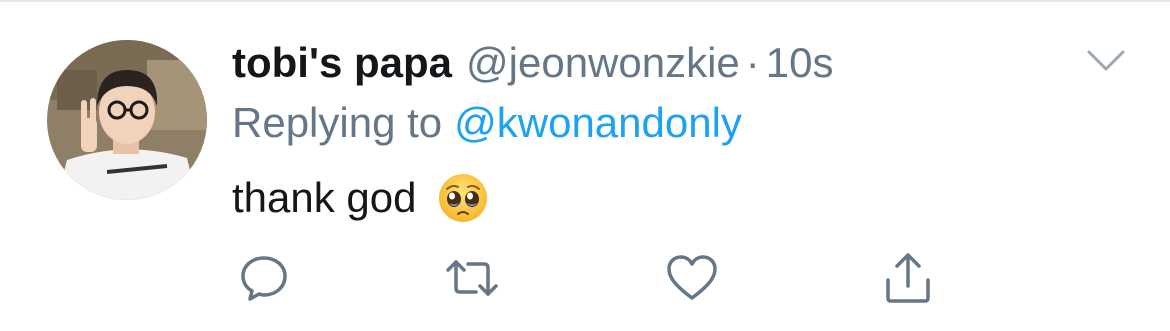  I want to click on tweet-header: tobi's papa @jeonwonzkie · 10s, so click(533, 63).